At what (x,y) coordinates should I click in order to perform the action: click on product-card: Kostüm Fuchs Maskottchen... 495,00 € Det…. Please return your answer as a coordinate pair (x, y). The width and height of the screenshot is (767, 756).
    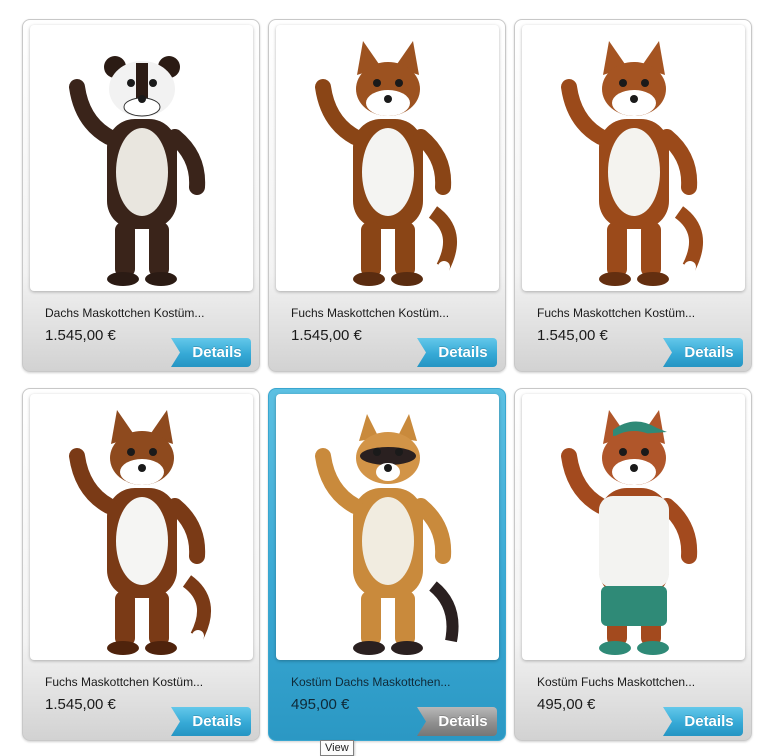
    Looking at the image, I should click on (633, 564).